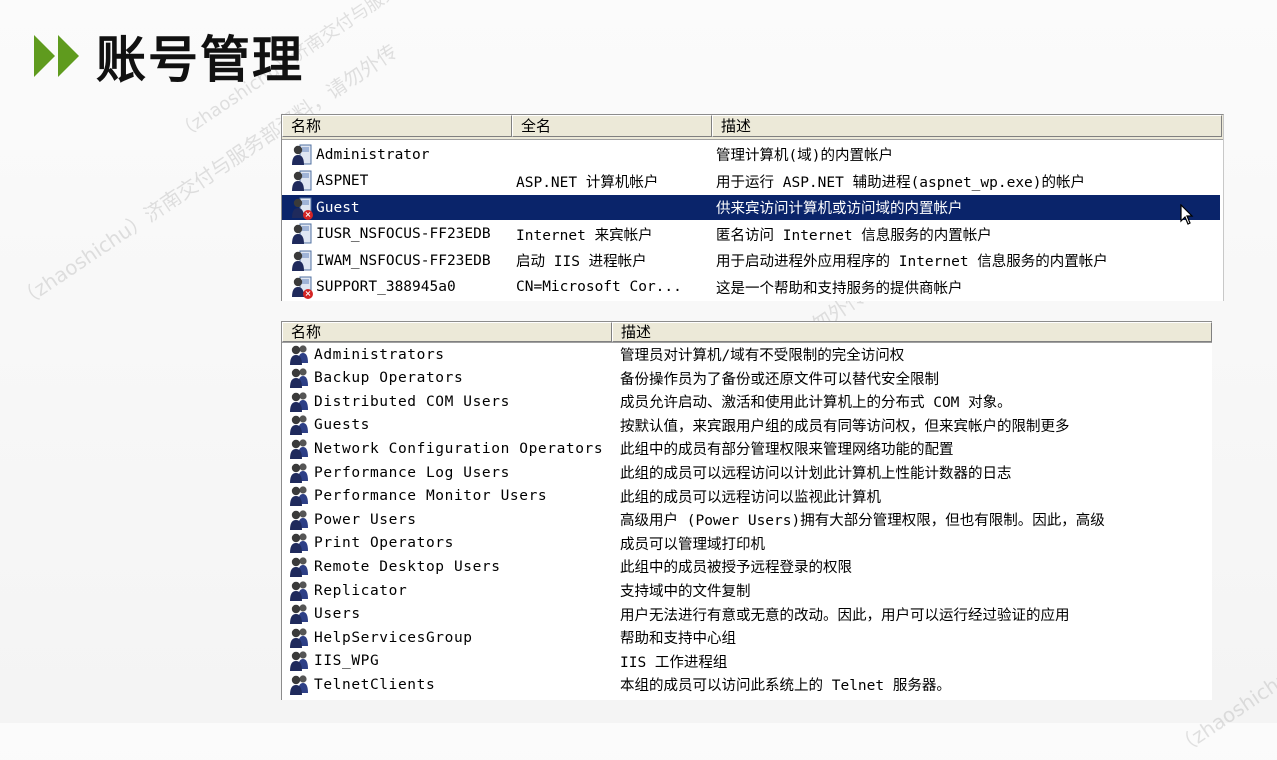  Describe the element at coordinates (347, 661) in the screenshot. I see `group-name-cell: IIS_WPG` at that location.